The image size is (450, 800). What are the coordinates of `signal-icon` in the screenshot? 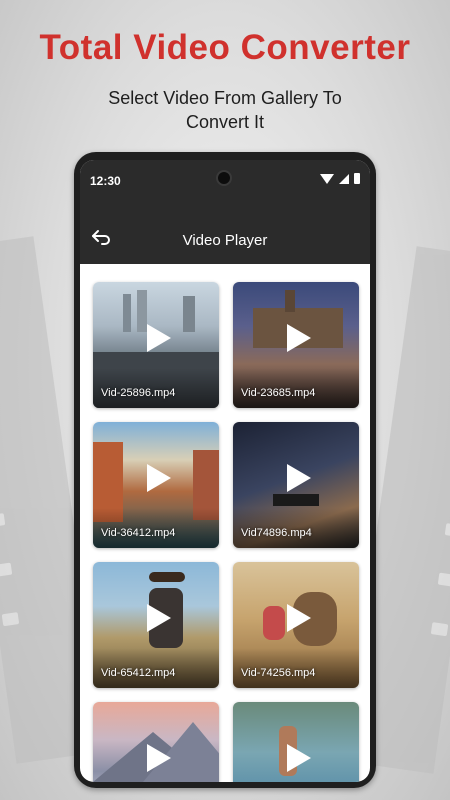 It's located at (344, 178).